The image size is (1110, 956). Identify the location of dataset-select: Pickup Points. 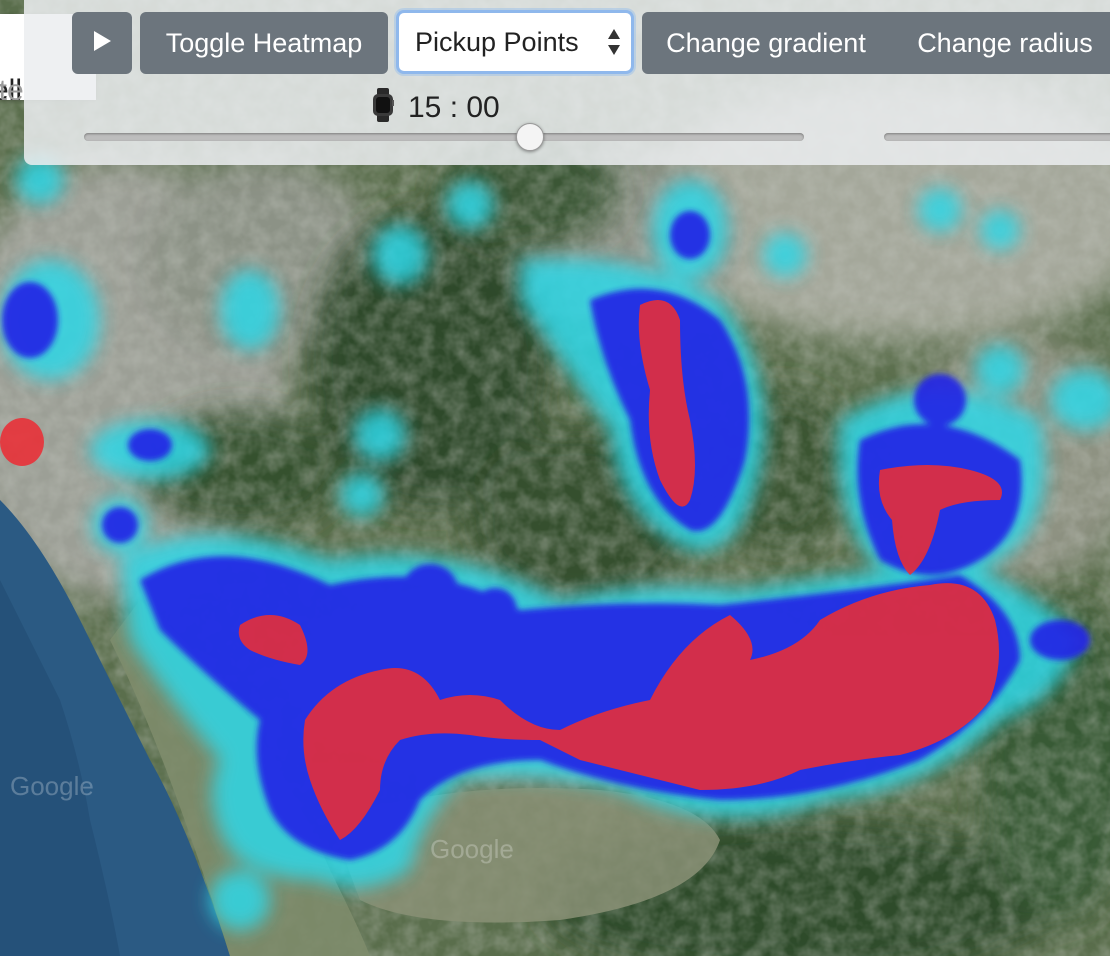
(515, 42).